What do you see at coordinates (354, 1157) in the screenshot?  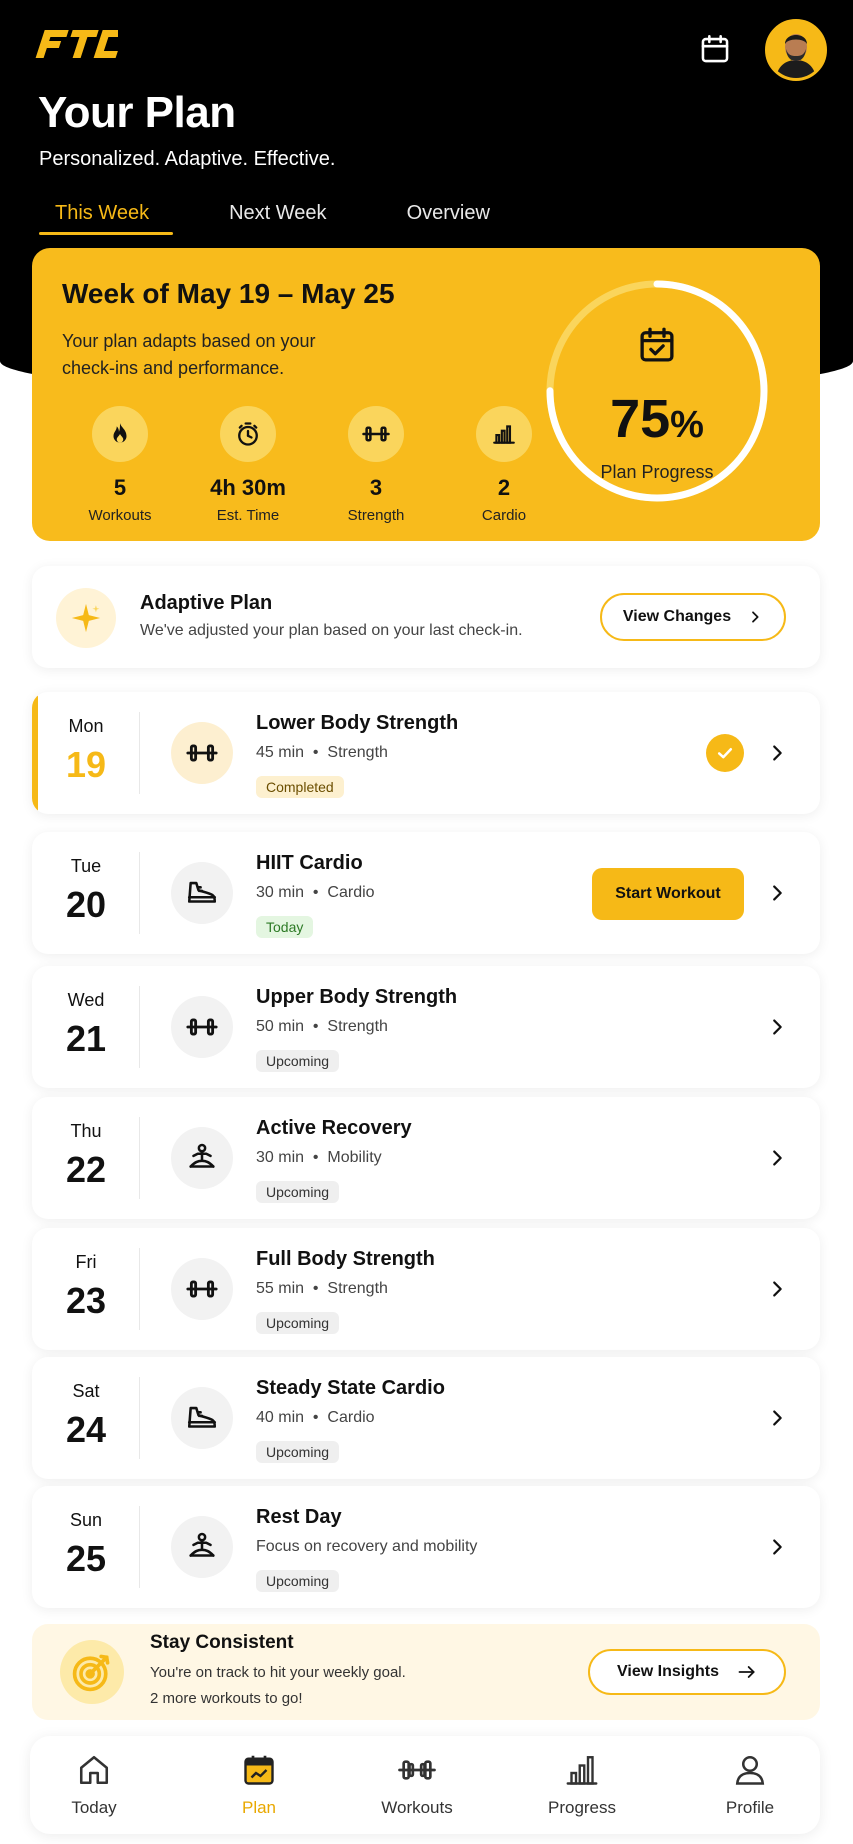 I see `workout-type: Mobility` at bounding box center [354, 1157].